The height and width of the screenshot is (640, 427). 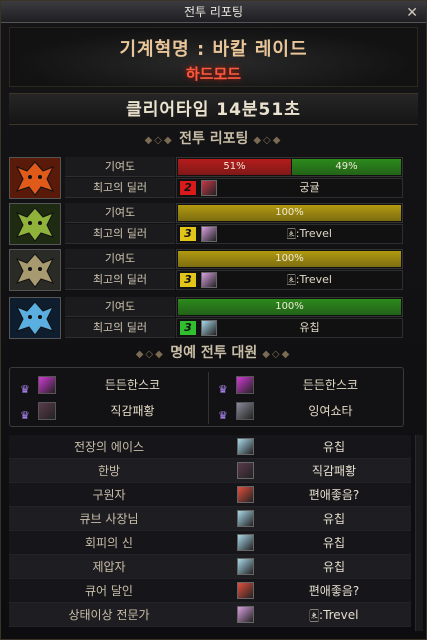 What do you see at coordinates (109, 567) in the screenshot?
I see `award-title: 제압자` at bounding box center [109, 567].